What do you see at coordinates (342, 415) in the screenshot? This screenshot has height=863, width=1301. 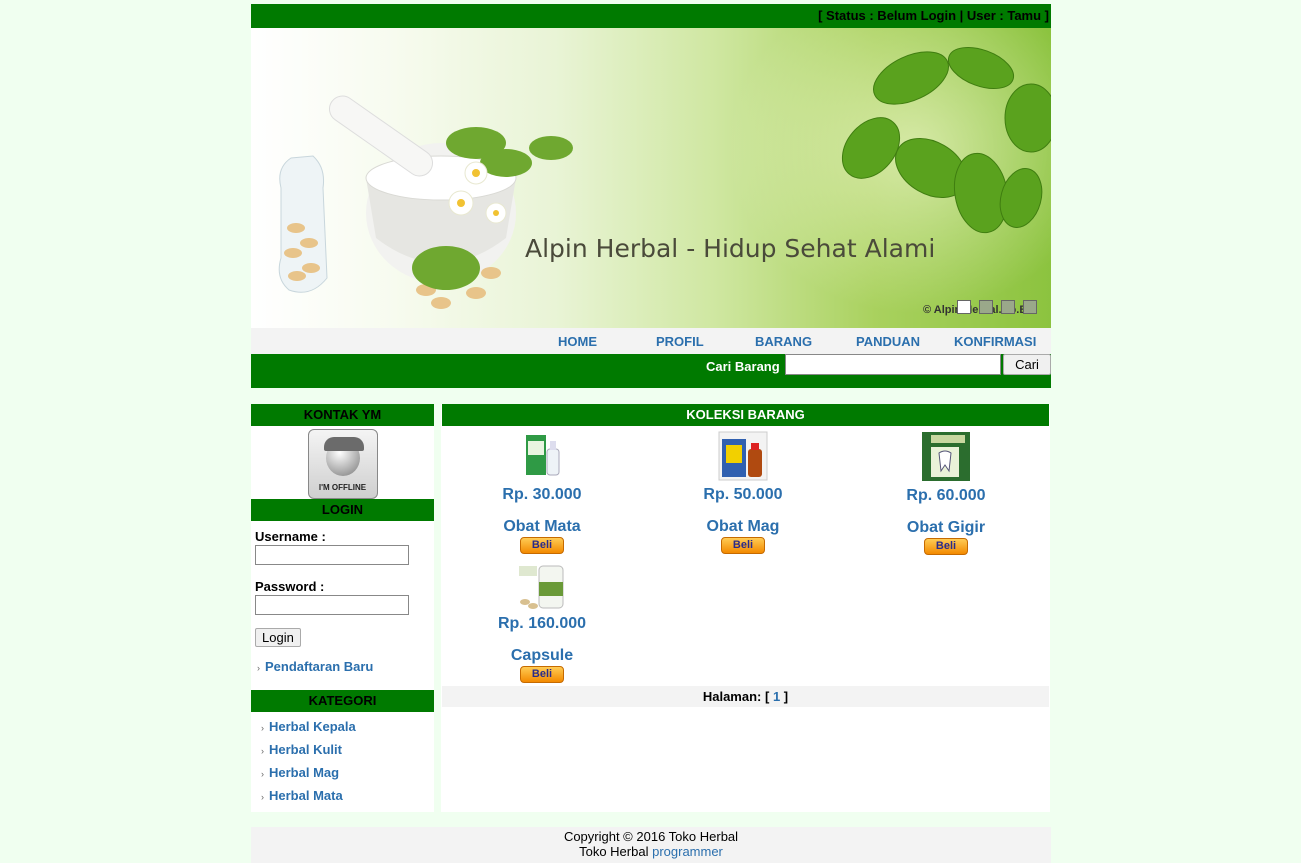 I see `ym-header: KONTAK YM` at bounding box center [342, 415].